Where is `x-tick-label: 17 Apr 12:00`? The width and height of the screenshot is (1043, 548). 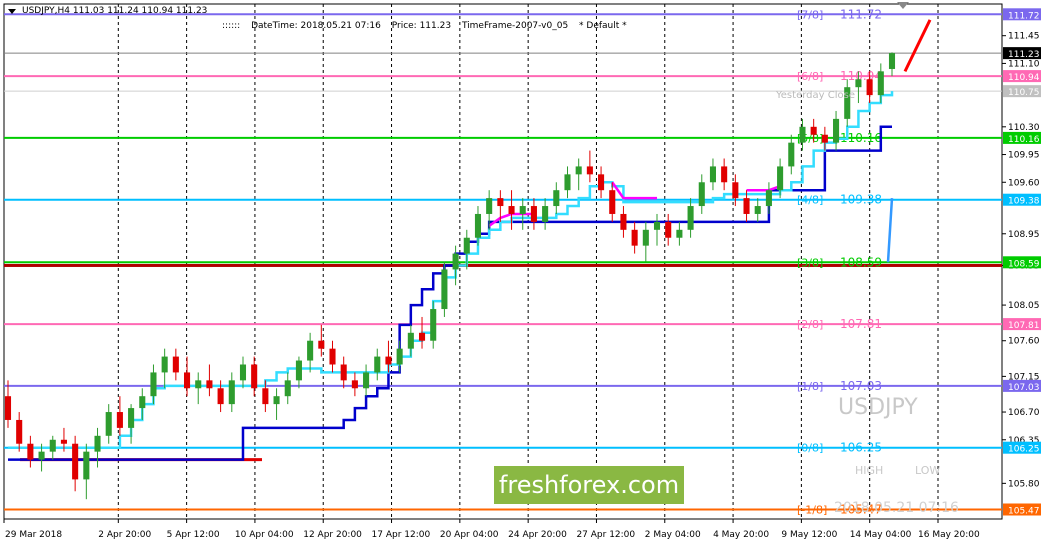
x-tick-label: 17 Apr 12:00 is located at coordinates (401, 535).